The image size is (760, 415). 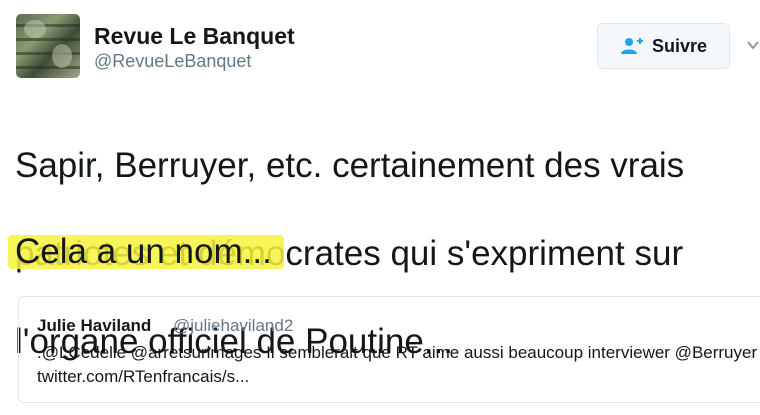 What do you see at coordinates (679, 45) in the screenshot?
I see `follow-button-label: Suivre` at bounding box center [679, 45].